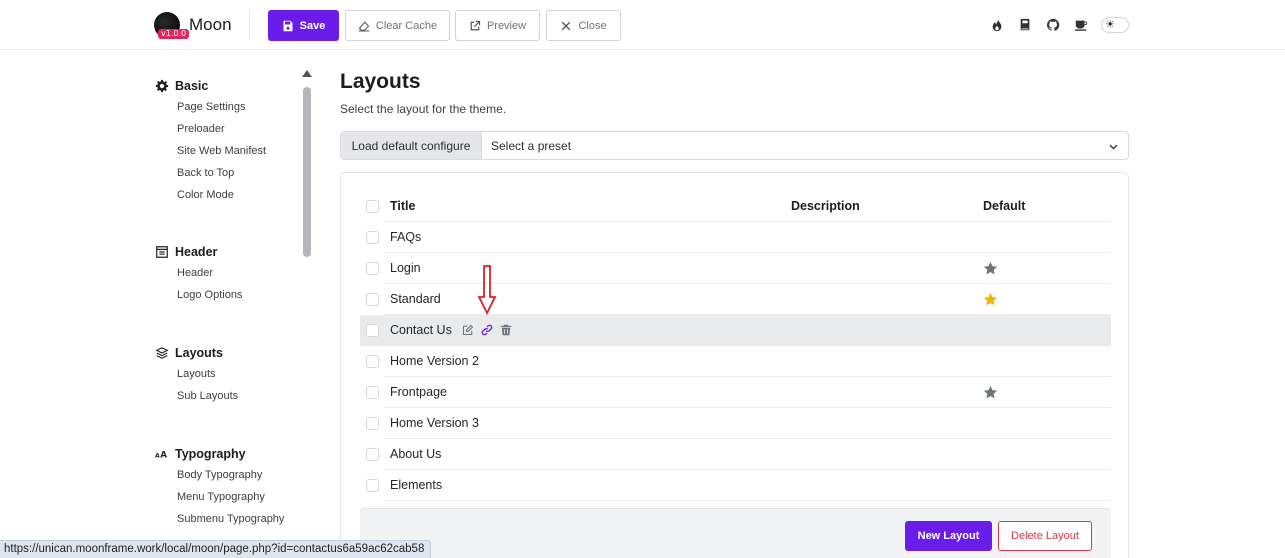 This screenshot has height=558, width=1285. I want to click on sidebar-group-header: Header Header Logo Options, so click(230, 274).